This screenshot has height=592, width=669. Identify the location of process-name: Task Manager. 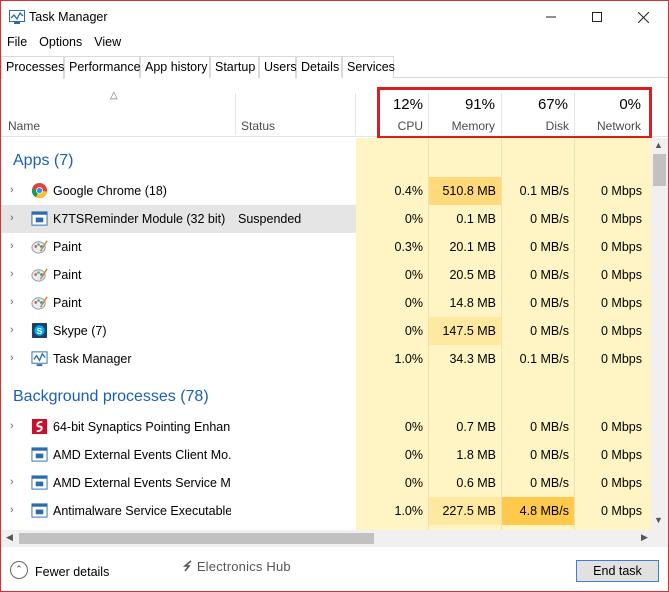
(92, 359).